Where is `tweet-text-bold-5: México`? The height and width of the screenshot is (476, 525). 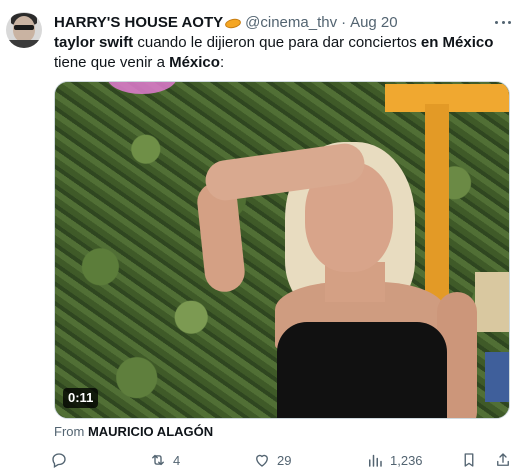
tweet-text-bold-5: México is located at coordinates (194, 62).